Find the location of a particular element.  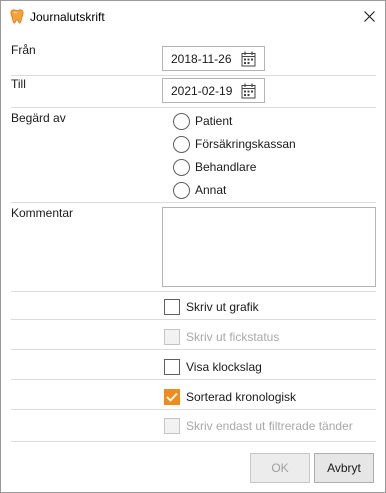

to-label: Till is located at coordinates (18, 84).